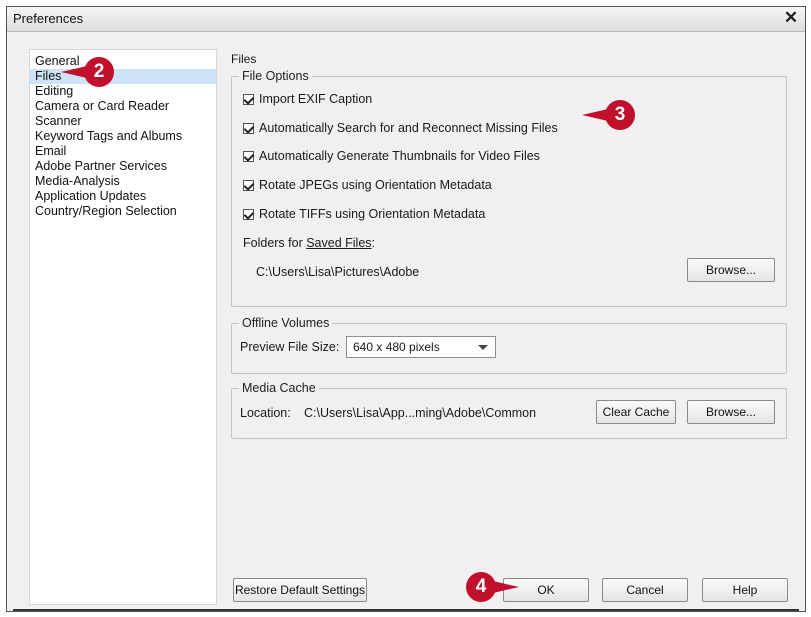 This screenshot has height=617, width=811. Describe the element at coordinates (506, 587) in the screenshot. I see `callout-4-pointer` at that location.